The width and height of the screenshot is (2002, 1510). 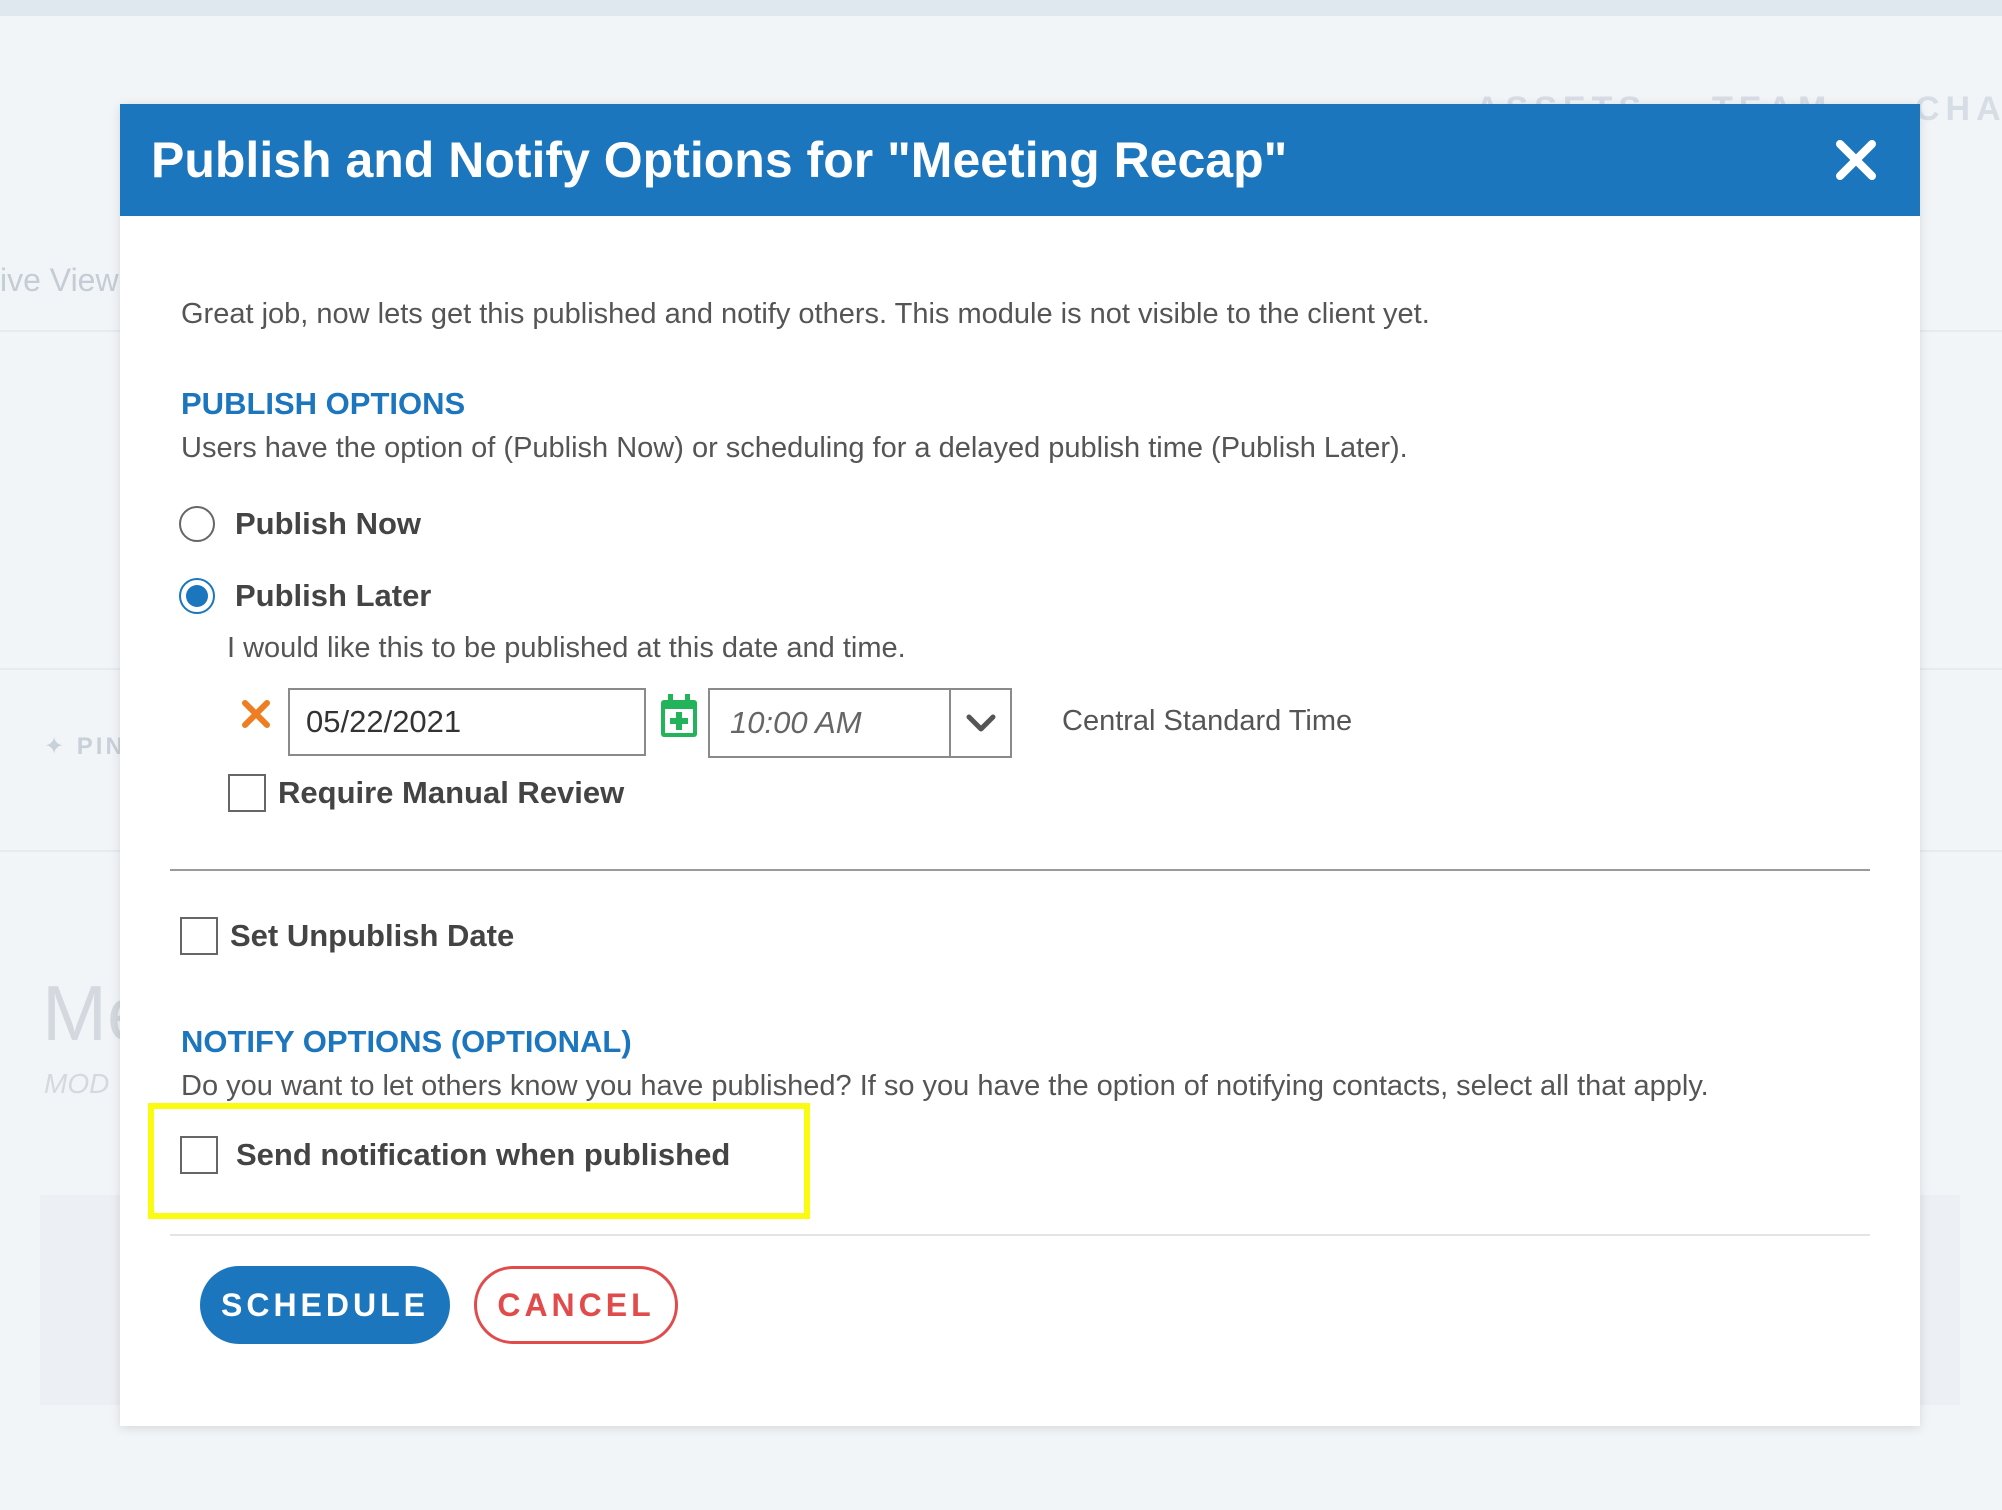 I want to click on close-button, so click(x=1856, y=160).